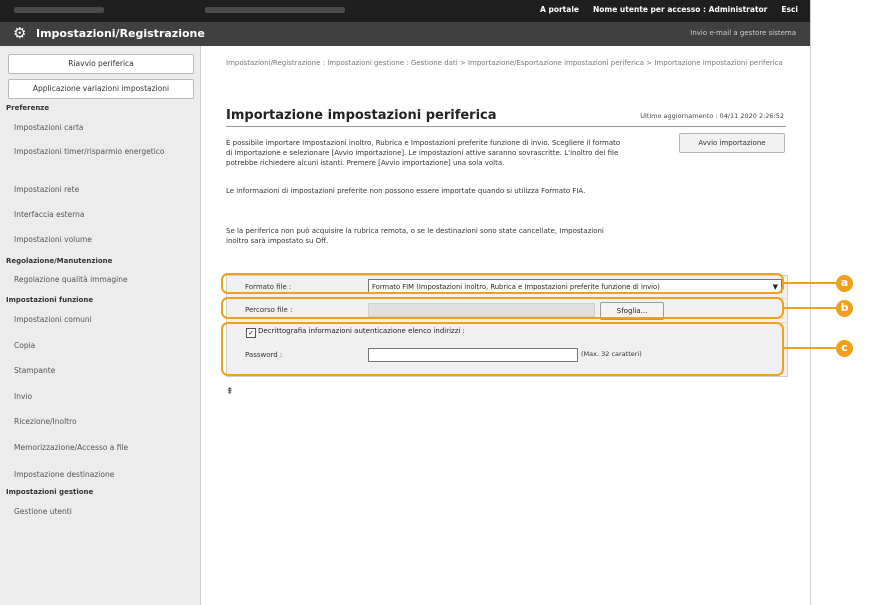  What do you see at coordinates (99, 127) in the screenshot?
I see `sidebar-item-paper: Impostazioni carta` at bounding box center [99, 127].